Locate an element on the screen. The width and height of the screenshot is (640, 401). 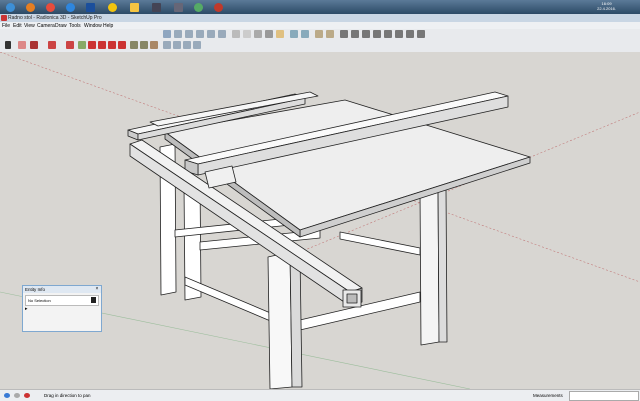
selection-type-icon is located at coordinates (93, 300).